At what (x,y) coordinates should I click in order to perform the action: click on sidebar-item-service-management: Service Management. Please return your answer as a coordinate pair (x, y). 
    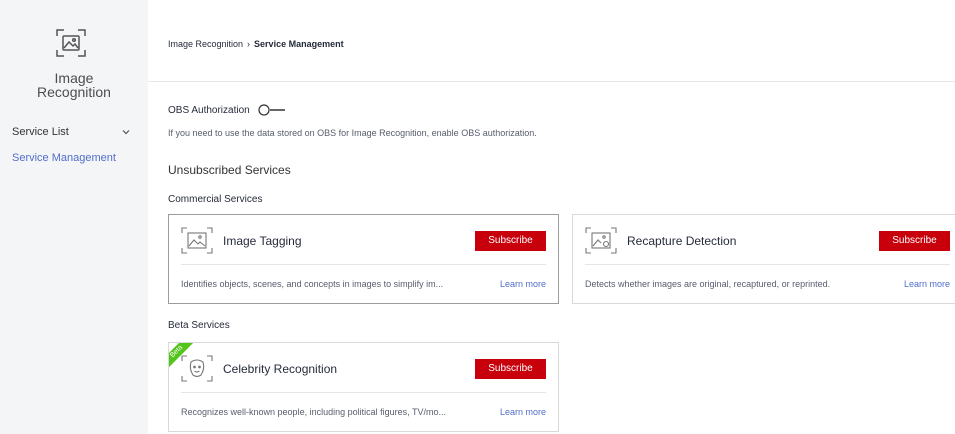
    Looking at the image, I should click on (71, 158).